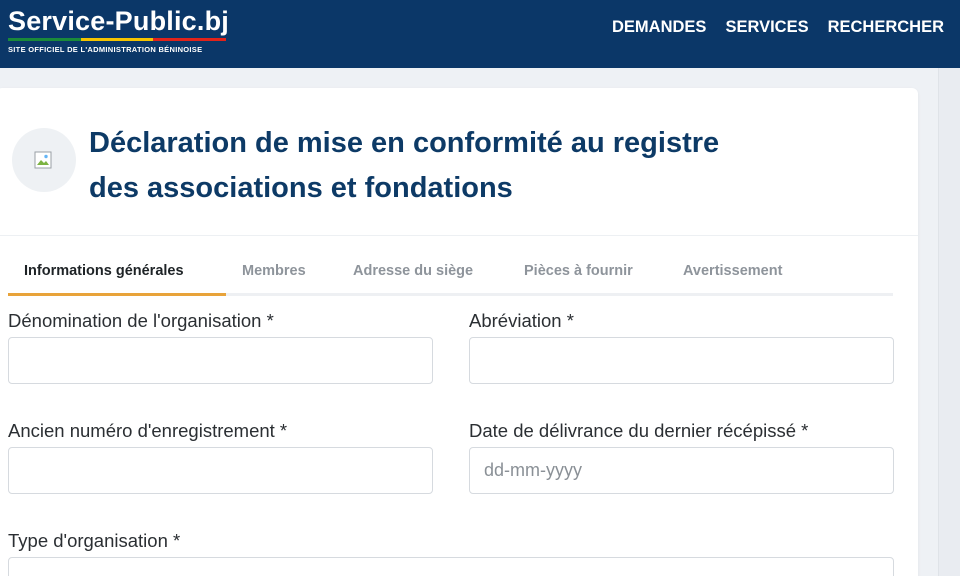 This screenshot has height=576, width=960. What do you see at coordinates (413, 271) in the screenshot?
I see `tab-adresse-du-siege: Adresse du siège` at bounding box center [413, 271].